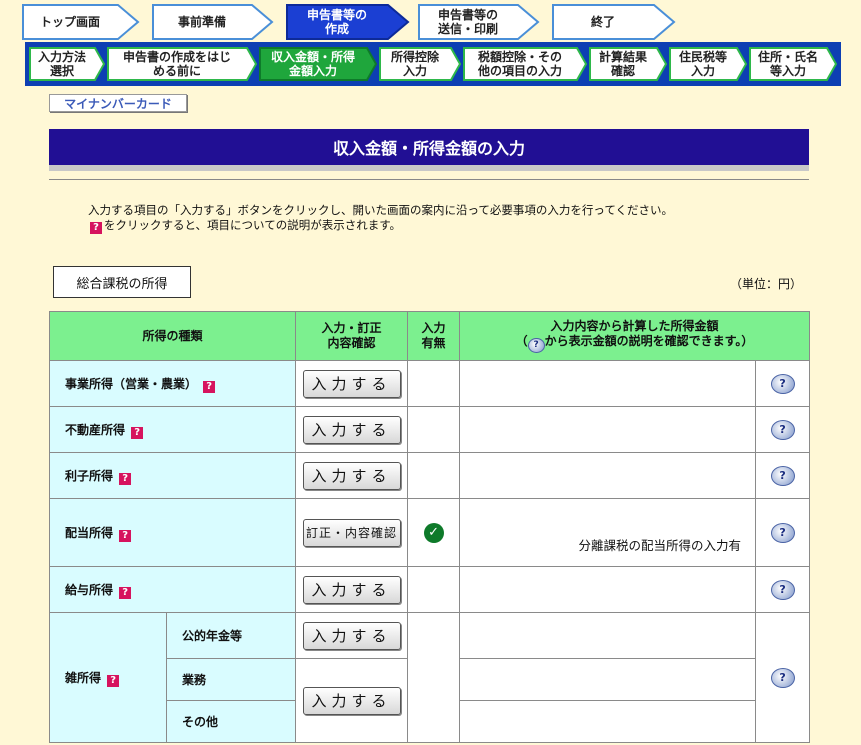 Image resolution: width=861 pixels, height=745 pixels. I want to click on header-action: 入力・訂正 内容確認, so click(352, 336).